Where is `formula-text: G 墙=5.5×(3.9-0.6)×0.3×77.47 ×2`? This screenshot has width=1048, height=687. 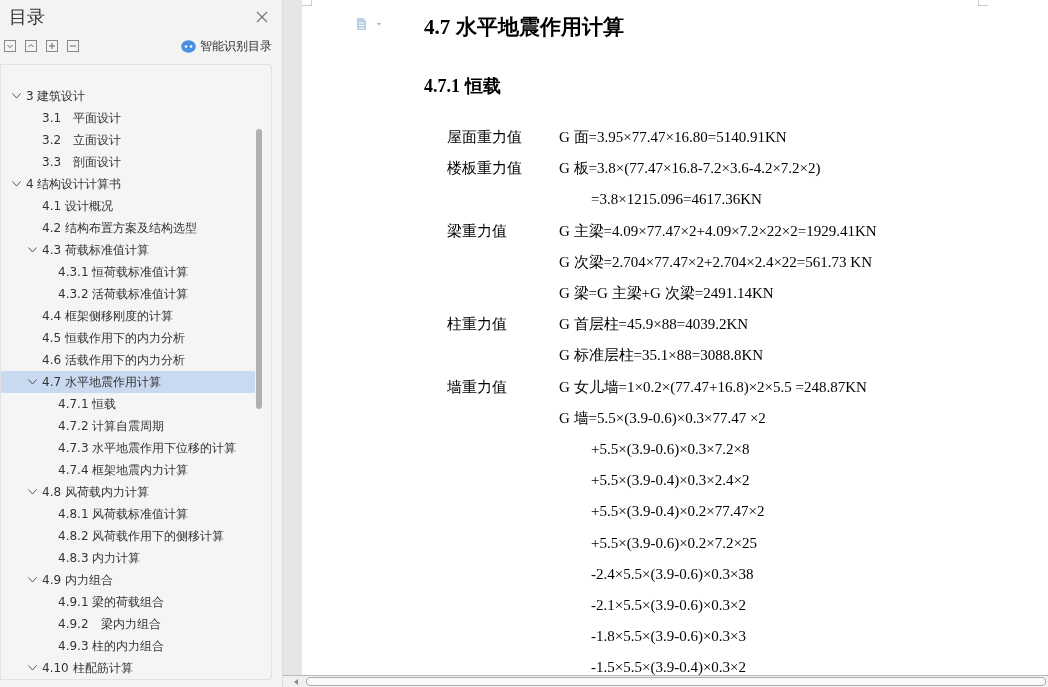 formula-text: G 墙=5.5×(3.9-0.6)×0.3×77.47 ×2 is located at coordinates (662, 418).